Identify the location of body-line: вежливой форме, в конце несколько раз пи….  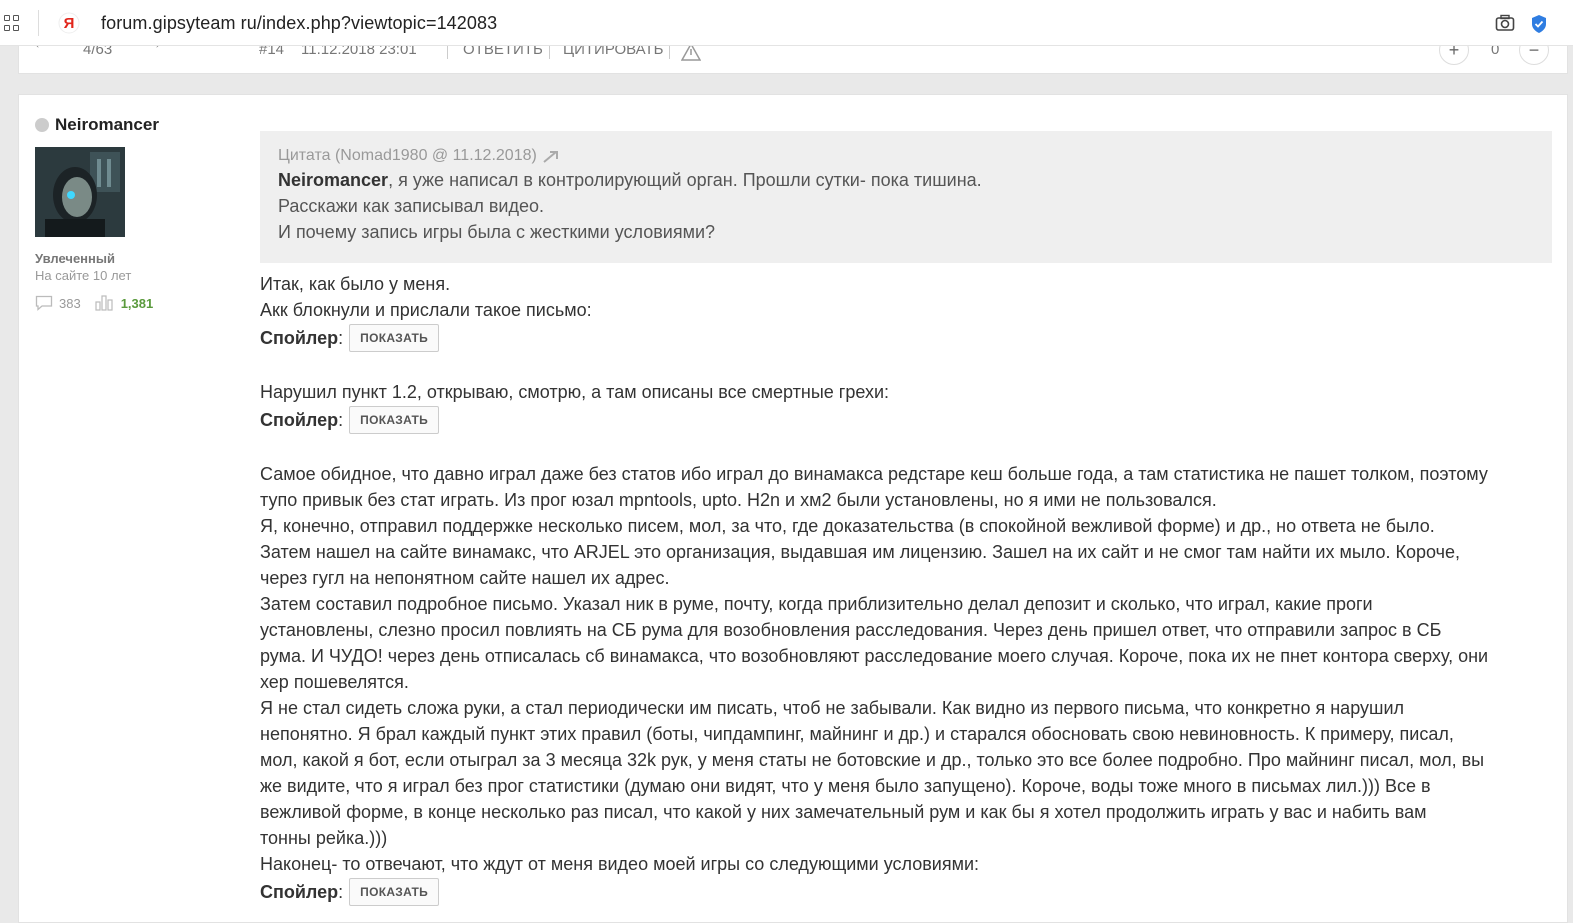
(843, 812).